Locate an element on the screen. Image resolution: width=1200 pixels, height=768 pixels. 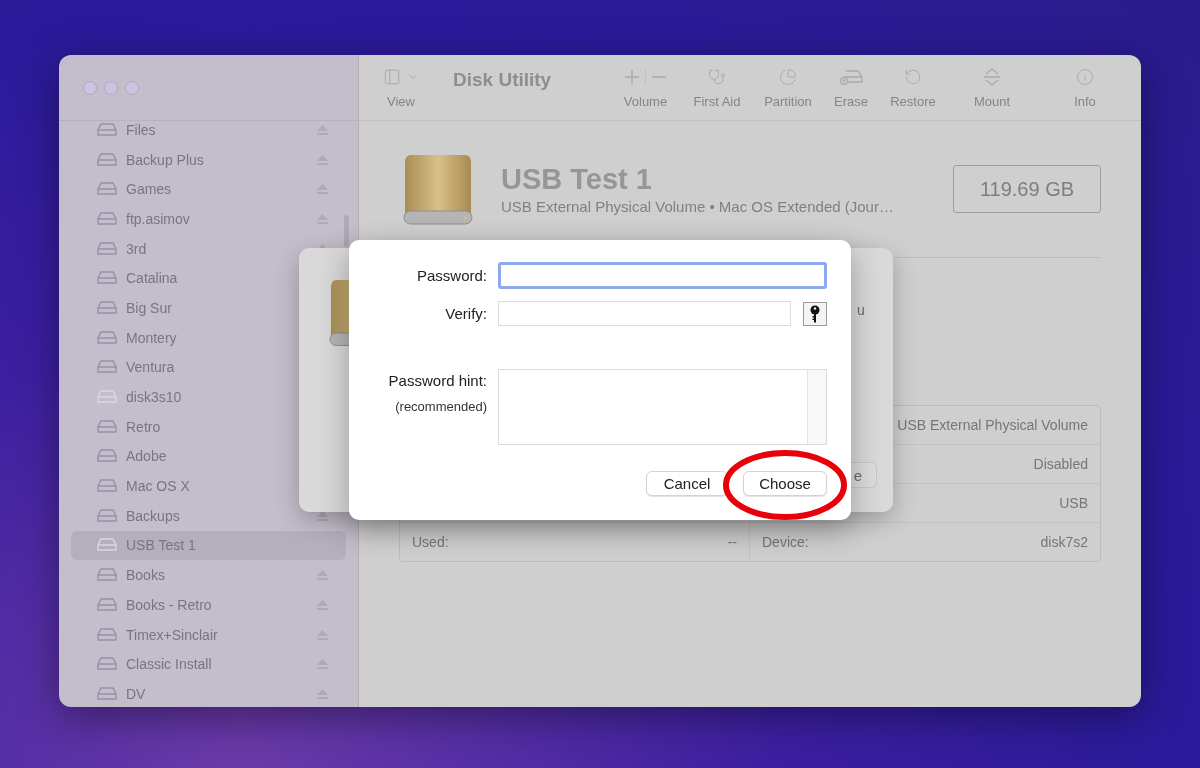
info-value: -- is located at coordinates (732, 542).